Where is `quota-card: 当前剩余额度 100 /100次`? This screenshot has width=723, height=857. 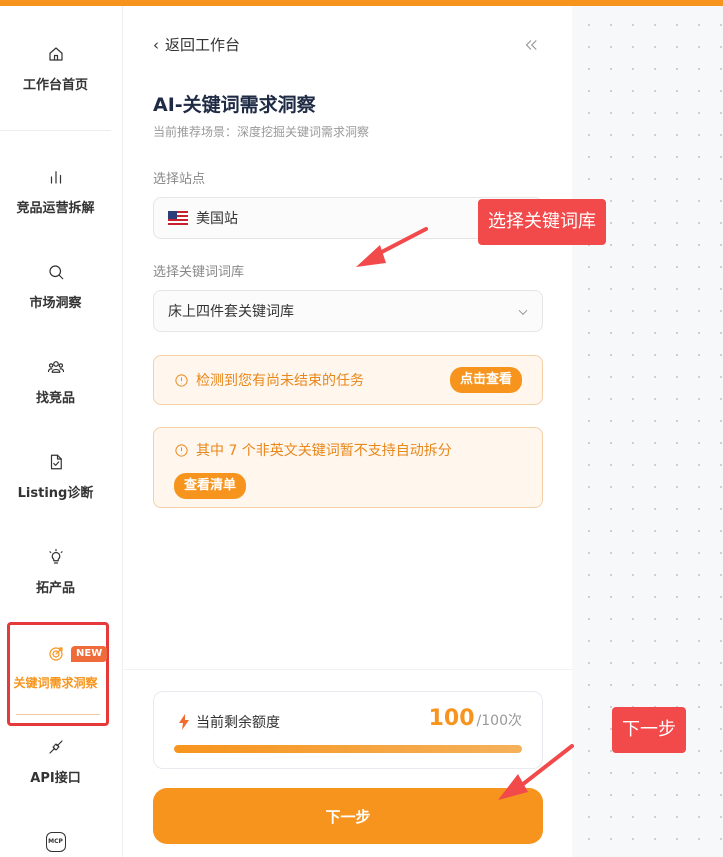
quota-card: 当前剩余额度 100 /100次 is located at coordinates (348, 730).